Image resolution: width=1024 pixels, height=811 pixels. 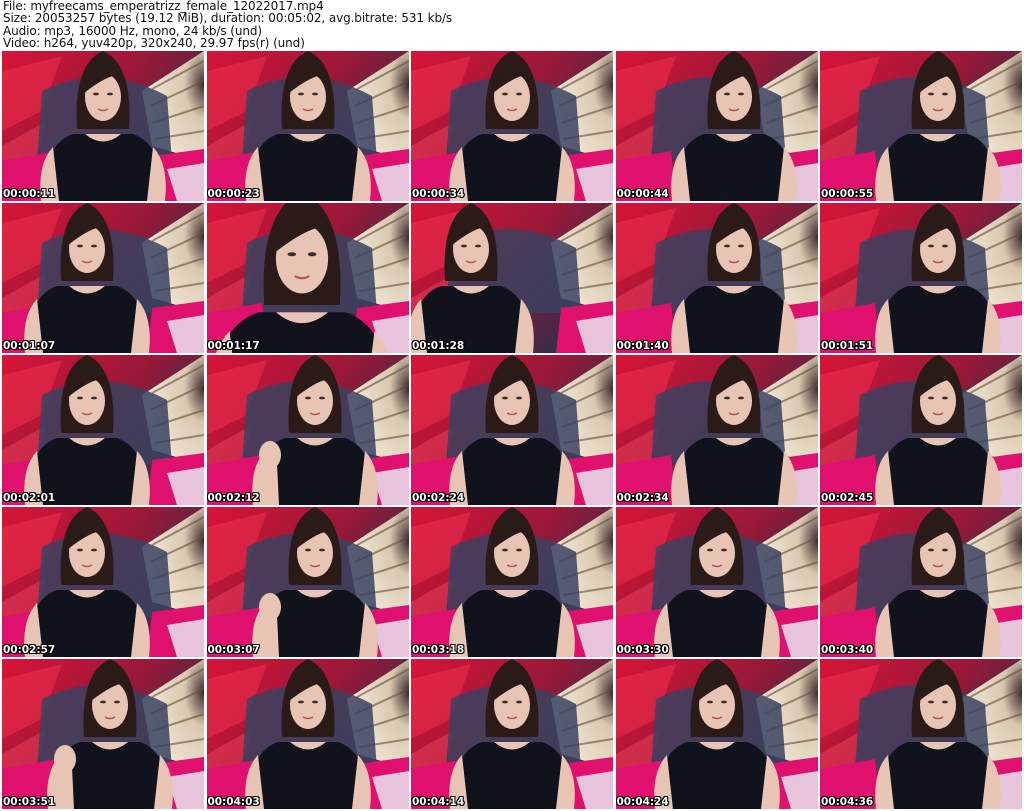 What do you see at coordinates (438, 194) in the screenshot?
I see `thumbnail-timestamp: 00:00:34` at bounding box center [438, 194].